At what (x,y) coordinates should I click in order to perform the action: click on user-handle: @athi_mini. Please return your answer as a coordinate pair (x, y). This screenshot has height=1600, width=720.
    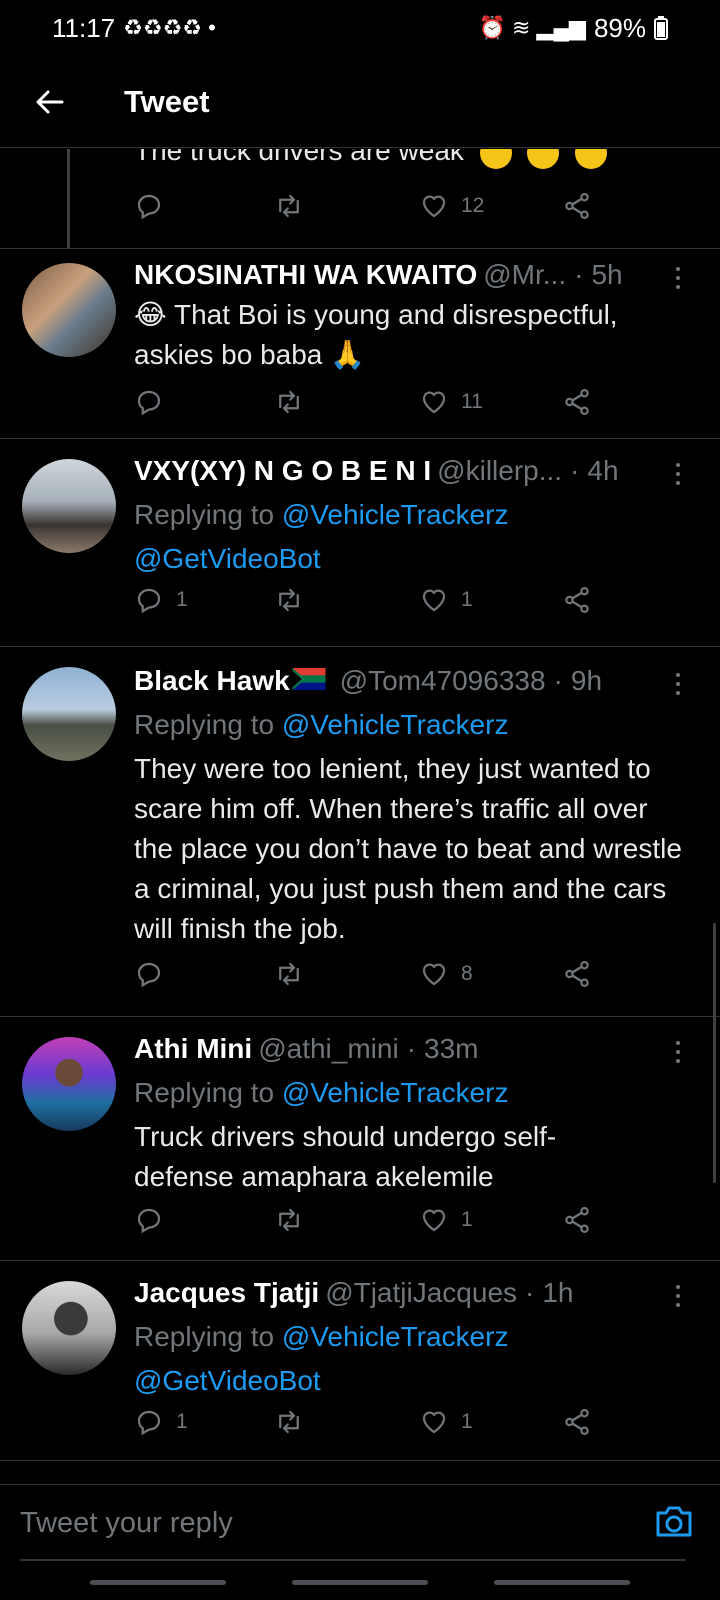
    Looking at the image, I should click on (328, 1048).